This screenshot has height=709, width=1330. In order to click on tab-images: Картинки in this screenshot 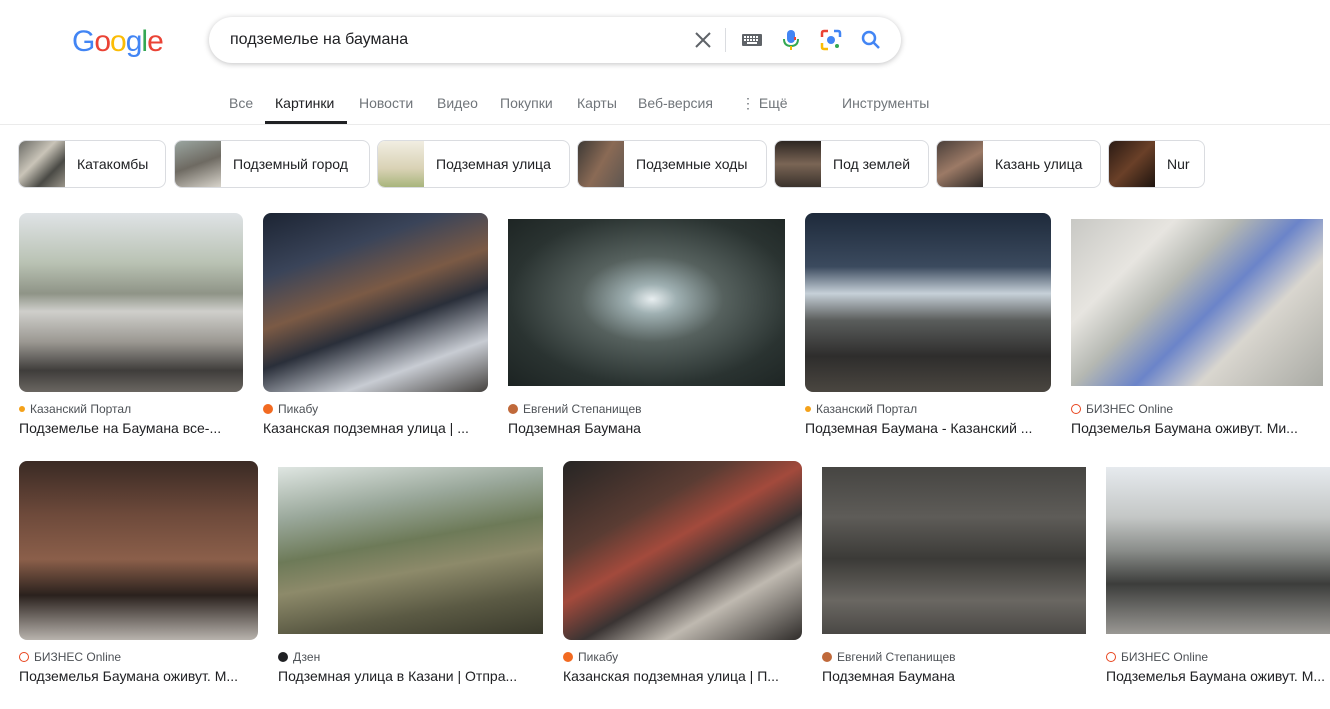, I will do `click(304, 103)`.